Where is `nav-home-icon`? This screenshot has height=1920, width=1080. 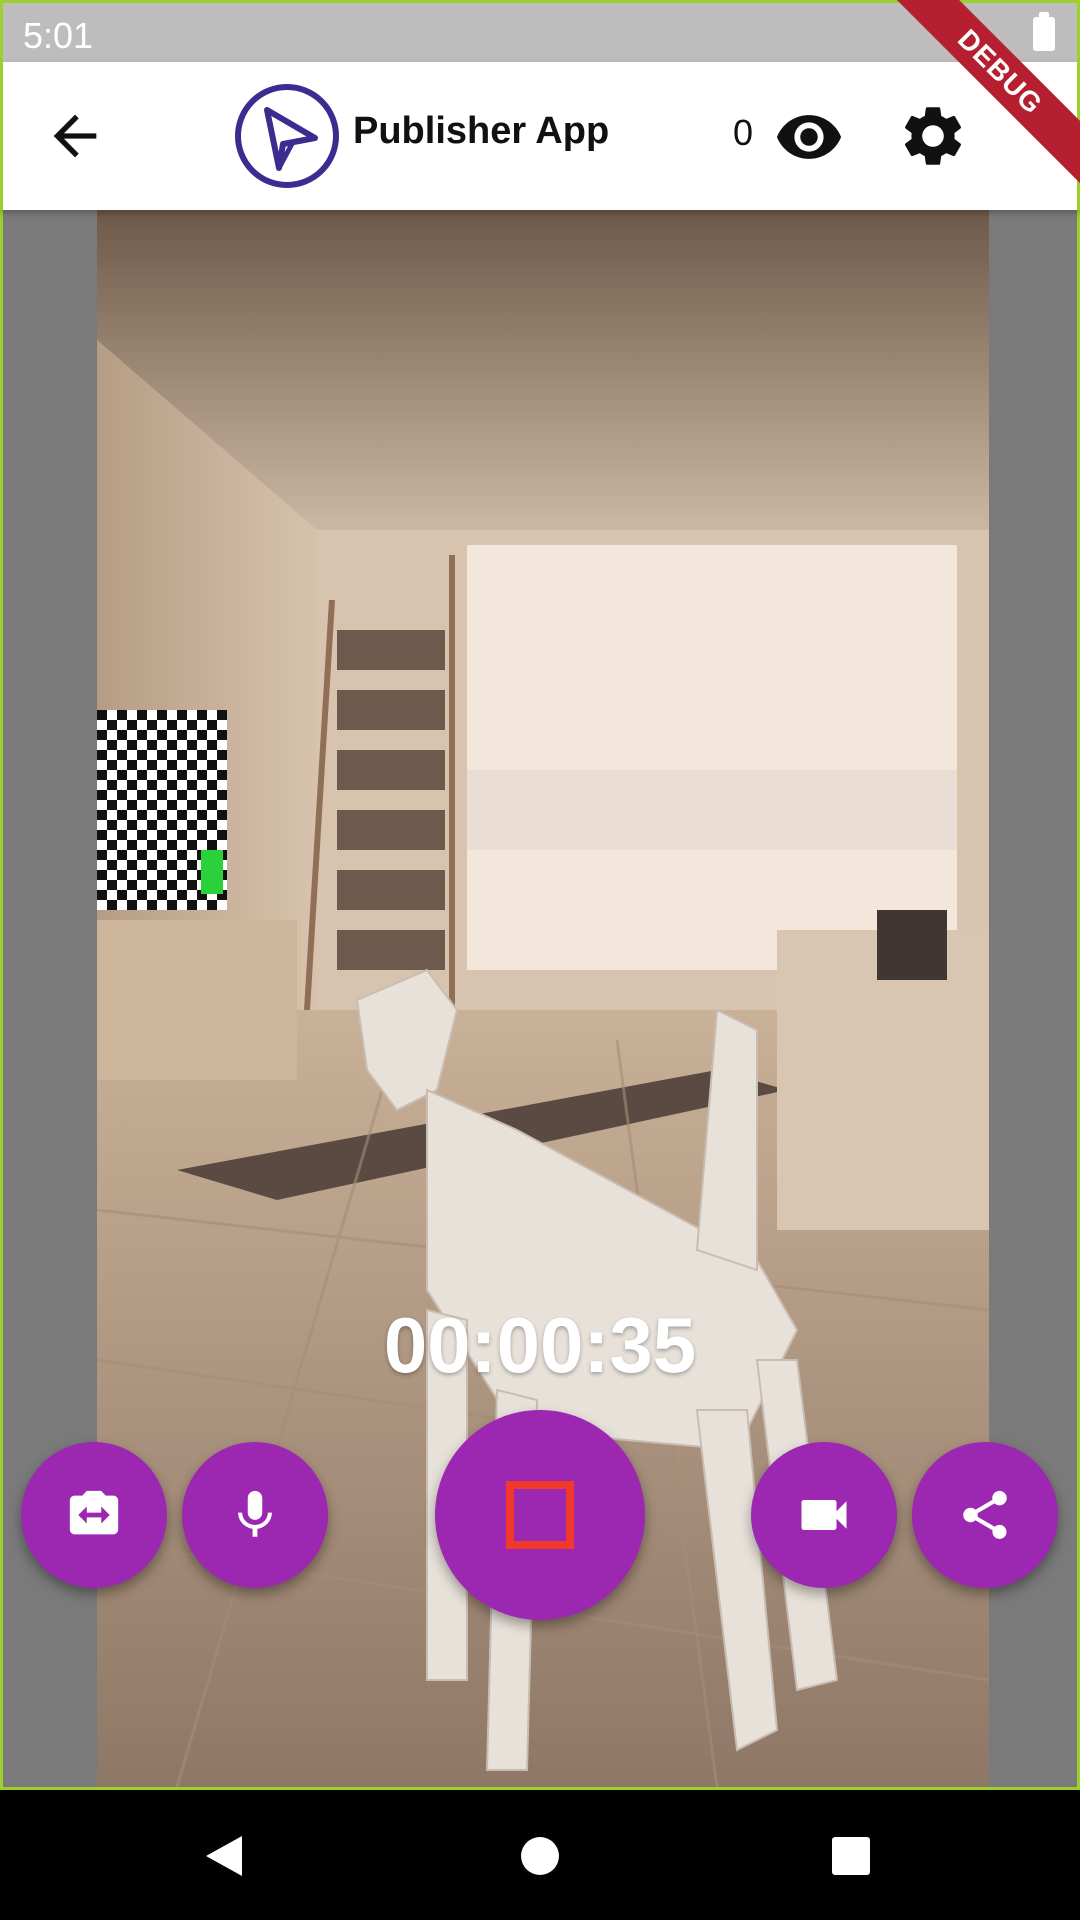
nav-home-icon is located at coordinates (540, 1856).